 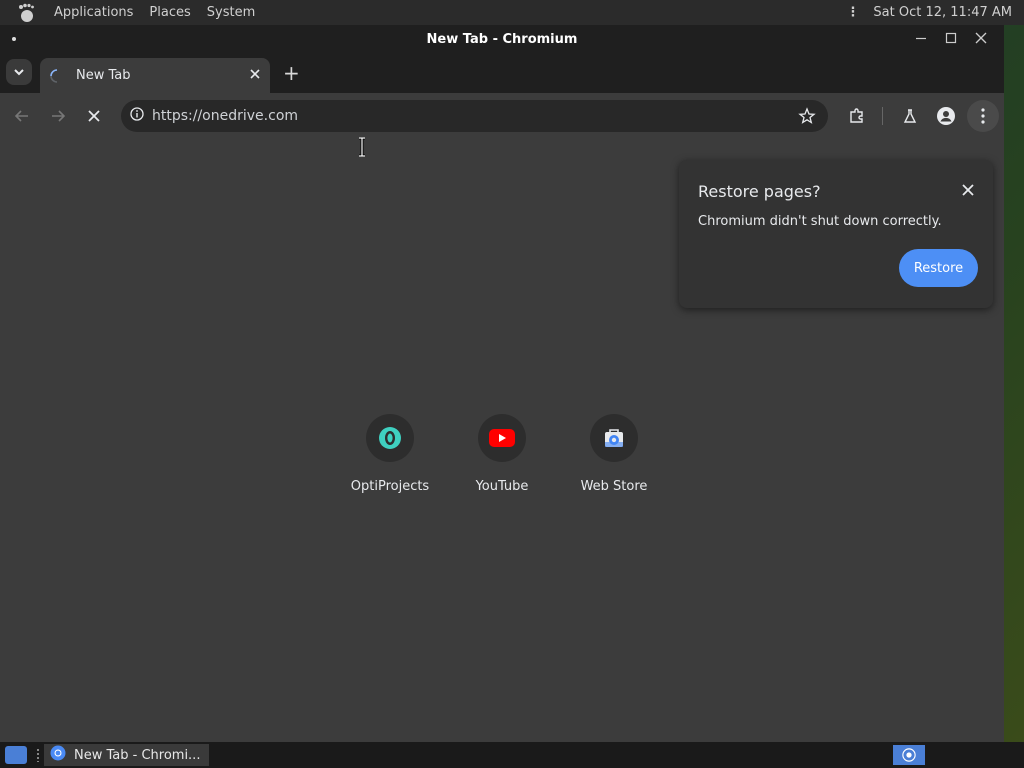 What do you see at coordinates (54, 75) in the screenshot?
I see `loading-spinner-icon` at bounding box center [54, 75].